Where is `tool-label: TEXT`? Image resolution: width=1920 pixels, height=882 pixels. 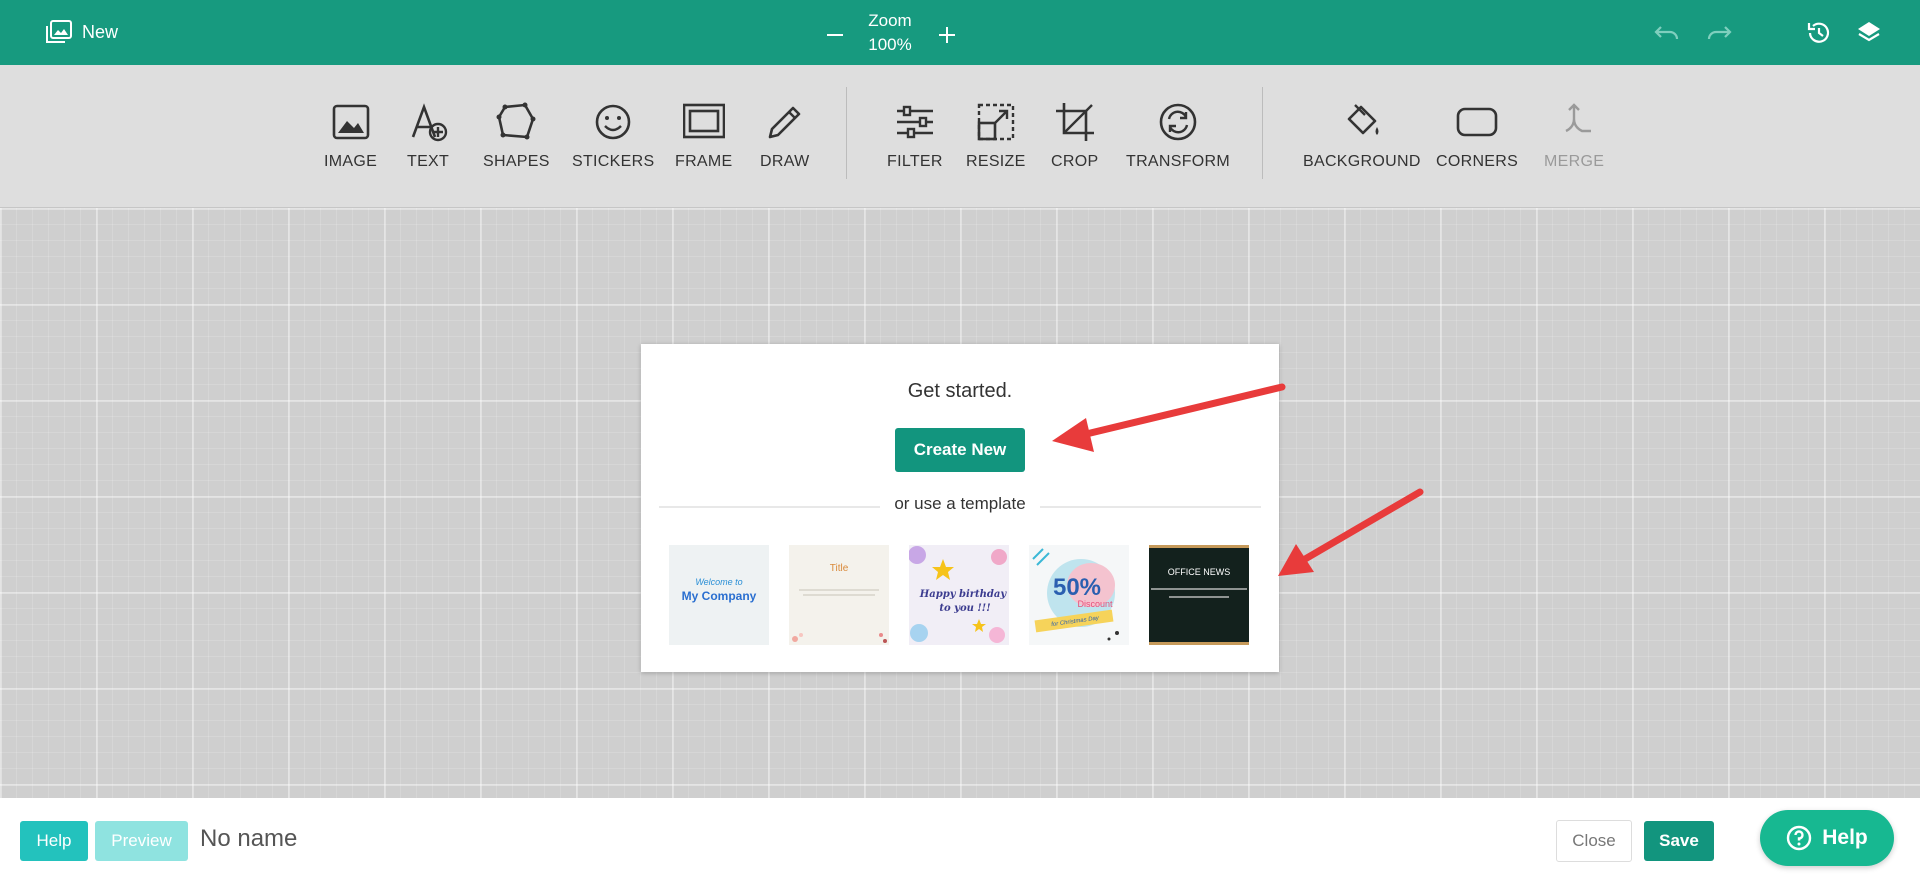
tool-label: TEXT is located at coordinates (428, 161).